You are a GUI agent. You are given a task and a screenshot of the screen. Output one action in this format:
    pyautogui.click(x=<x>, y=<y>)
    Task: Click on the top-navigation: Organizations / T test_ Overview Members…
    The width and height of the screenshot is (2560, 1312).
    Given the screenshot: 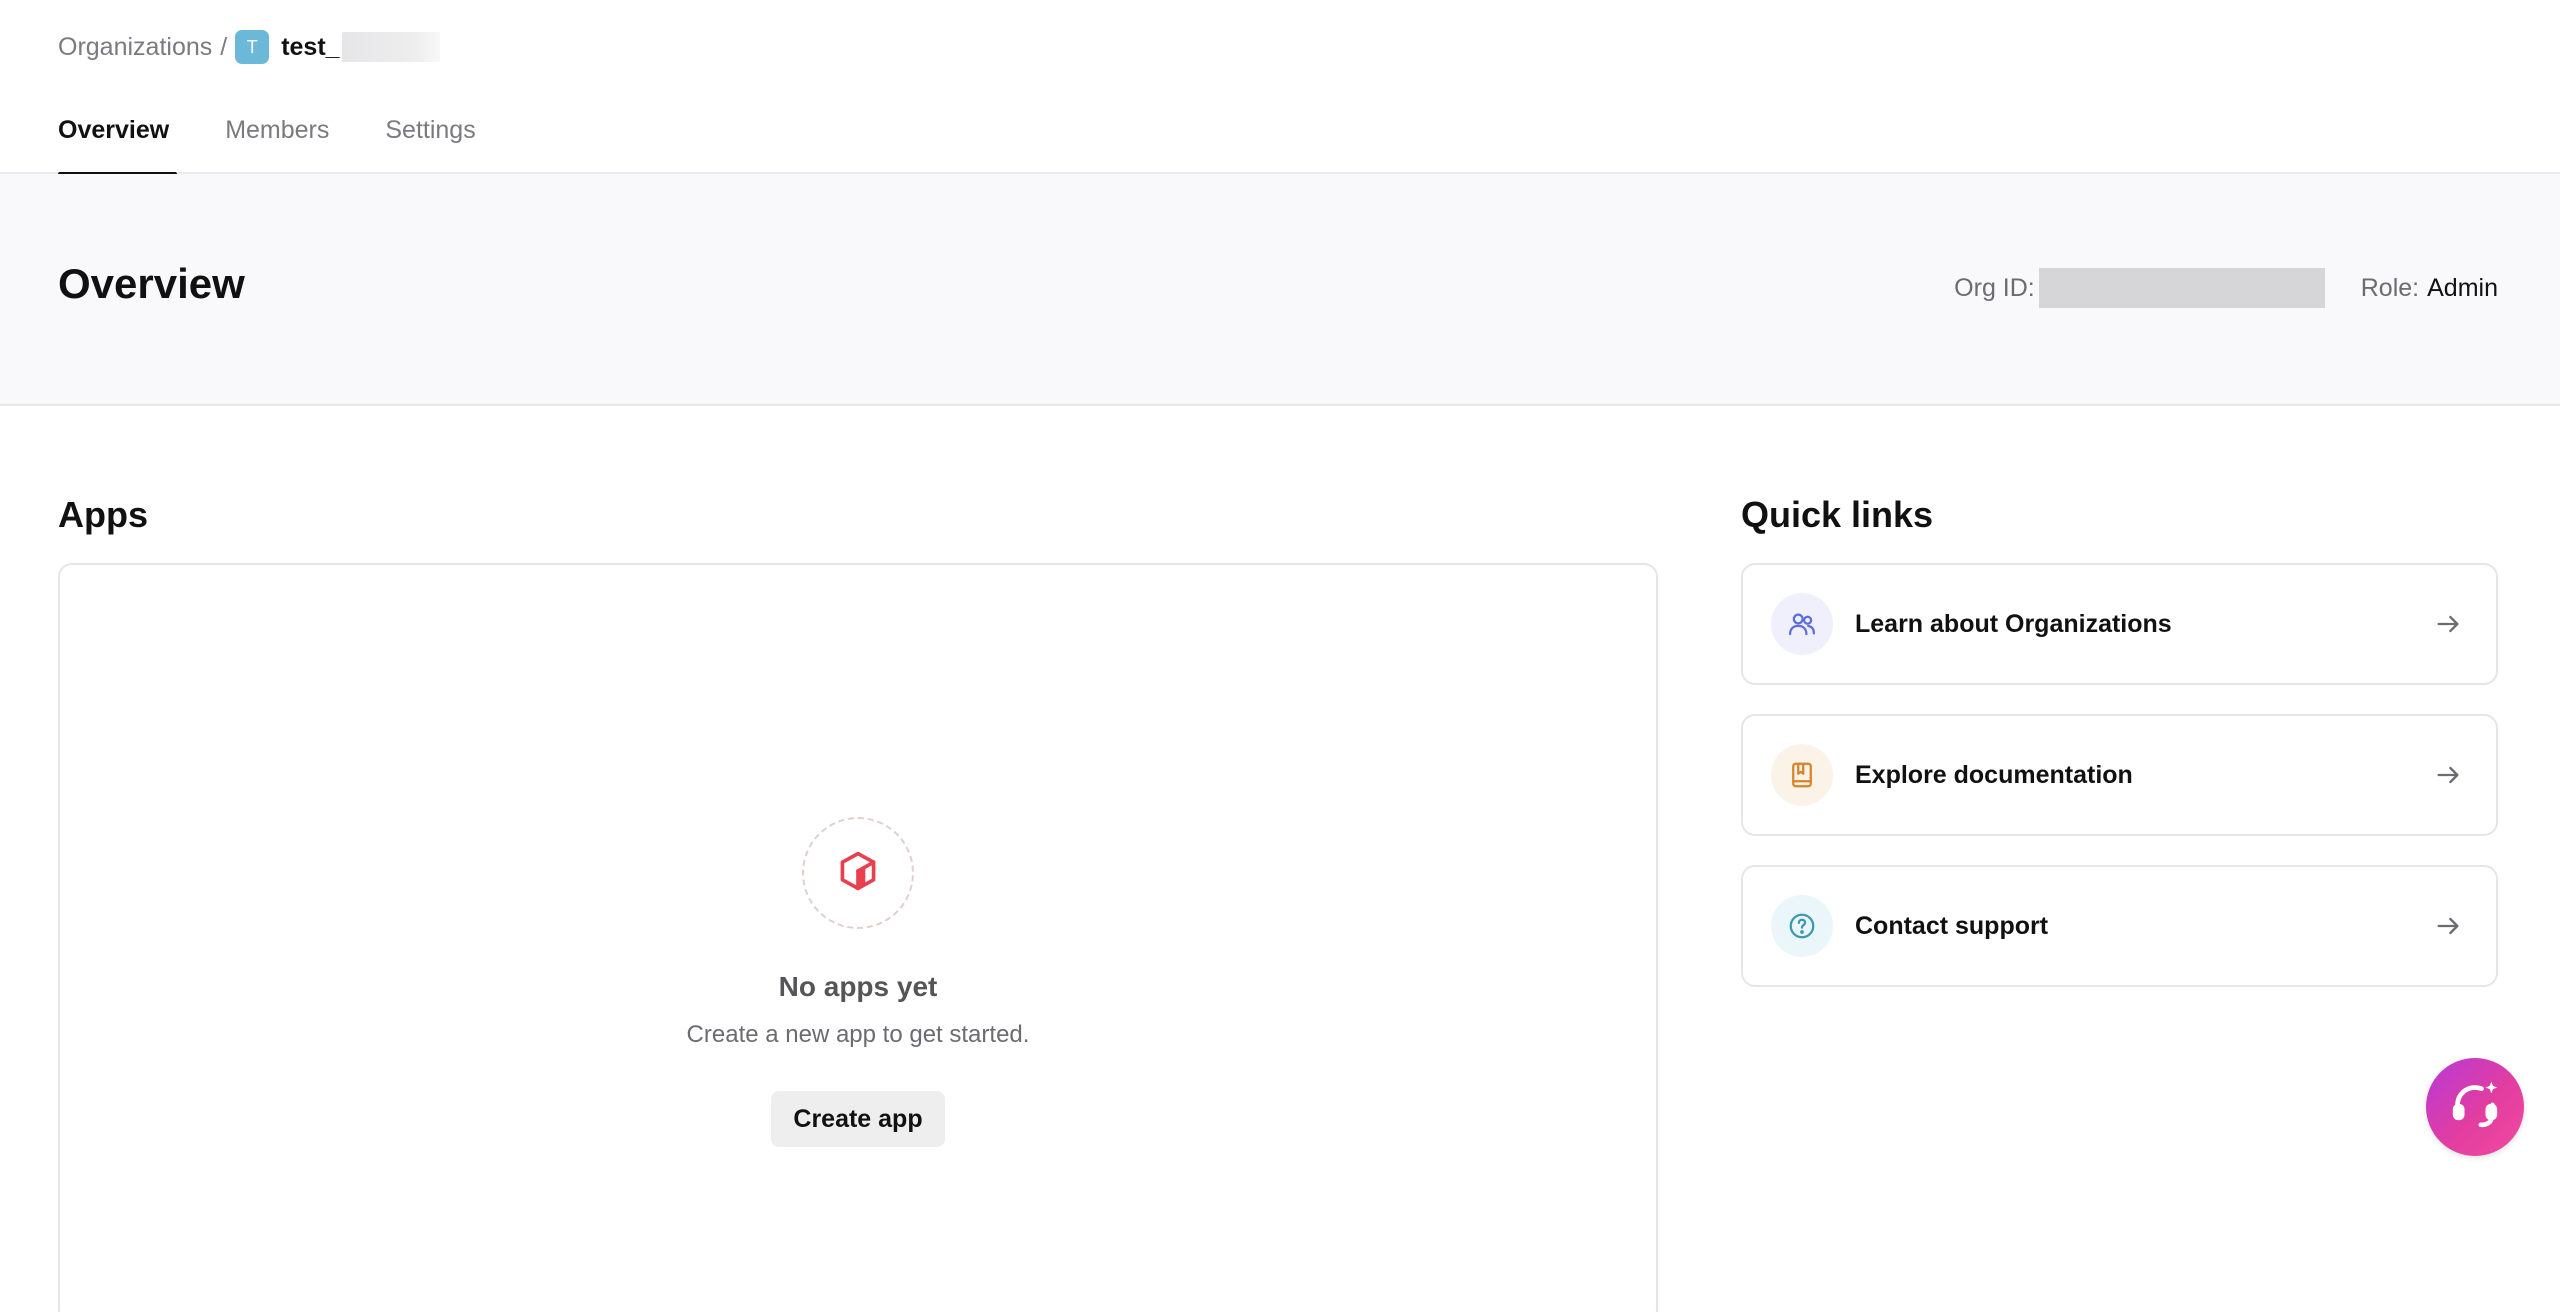 What is the action you would take?
    pyautogui.click(x=1280, y=88)
    